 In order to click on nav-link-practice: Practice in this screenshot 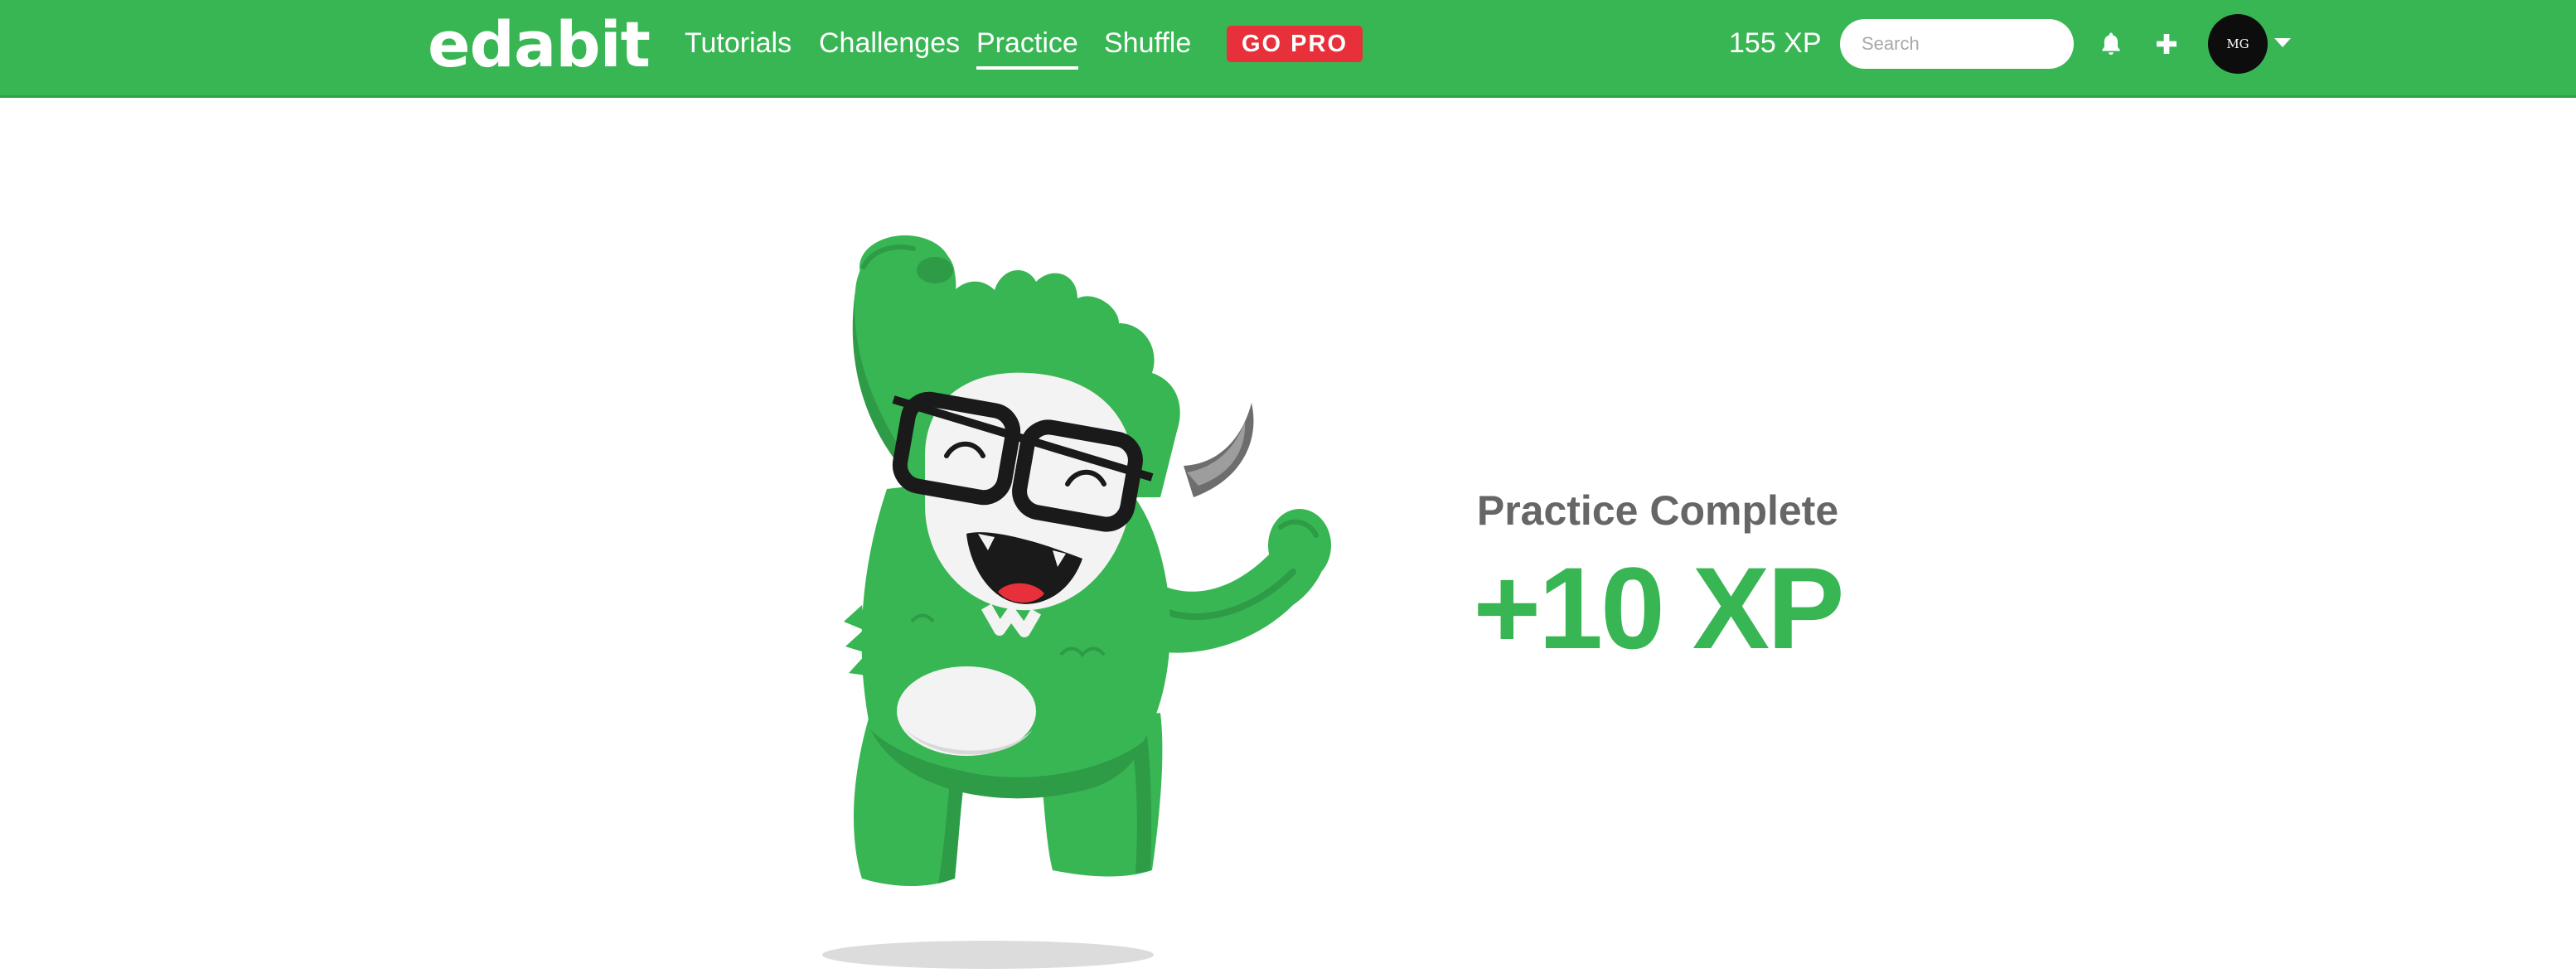, I will do `click(1027, 46)`.